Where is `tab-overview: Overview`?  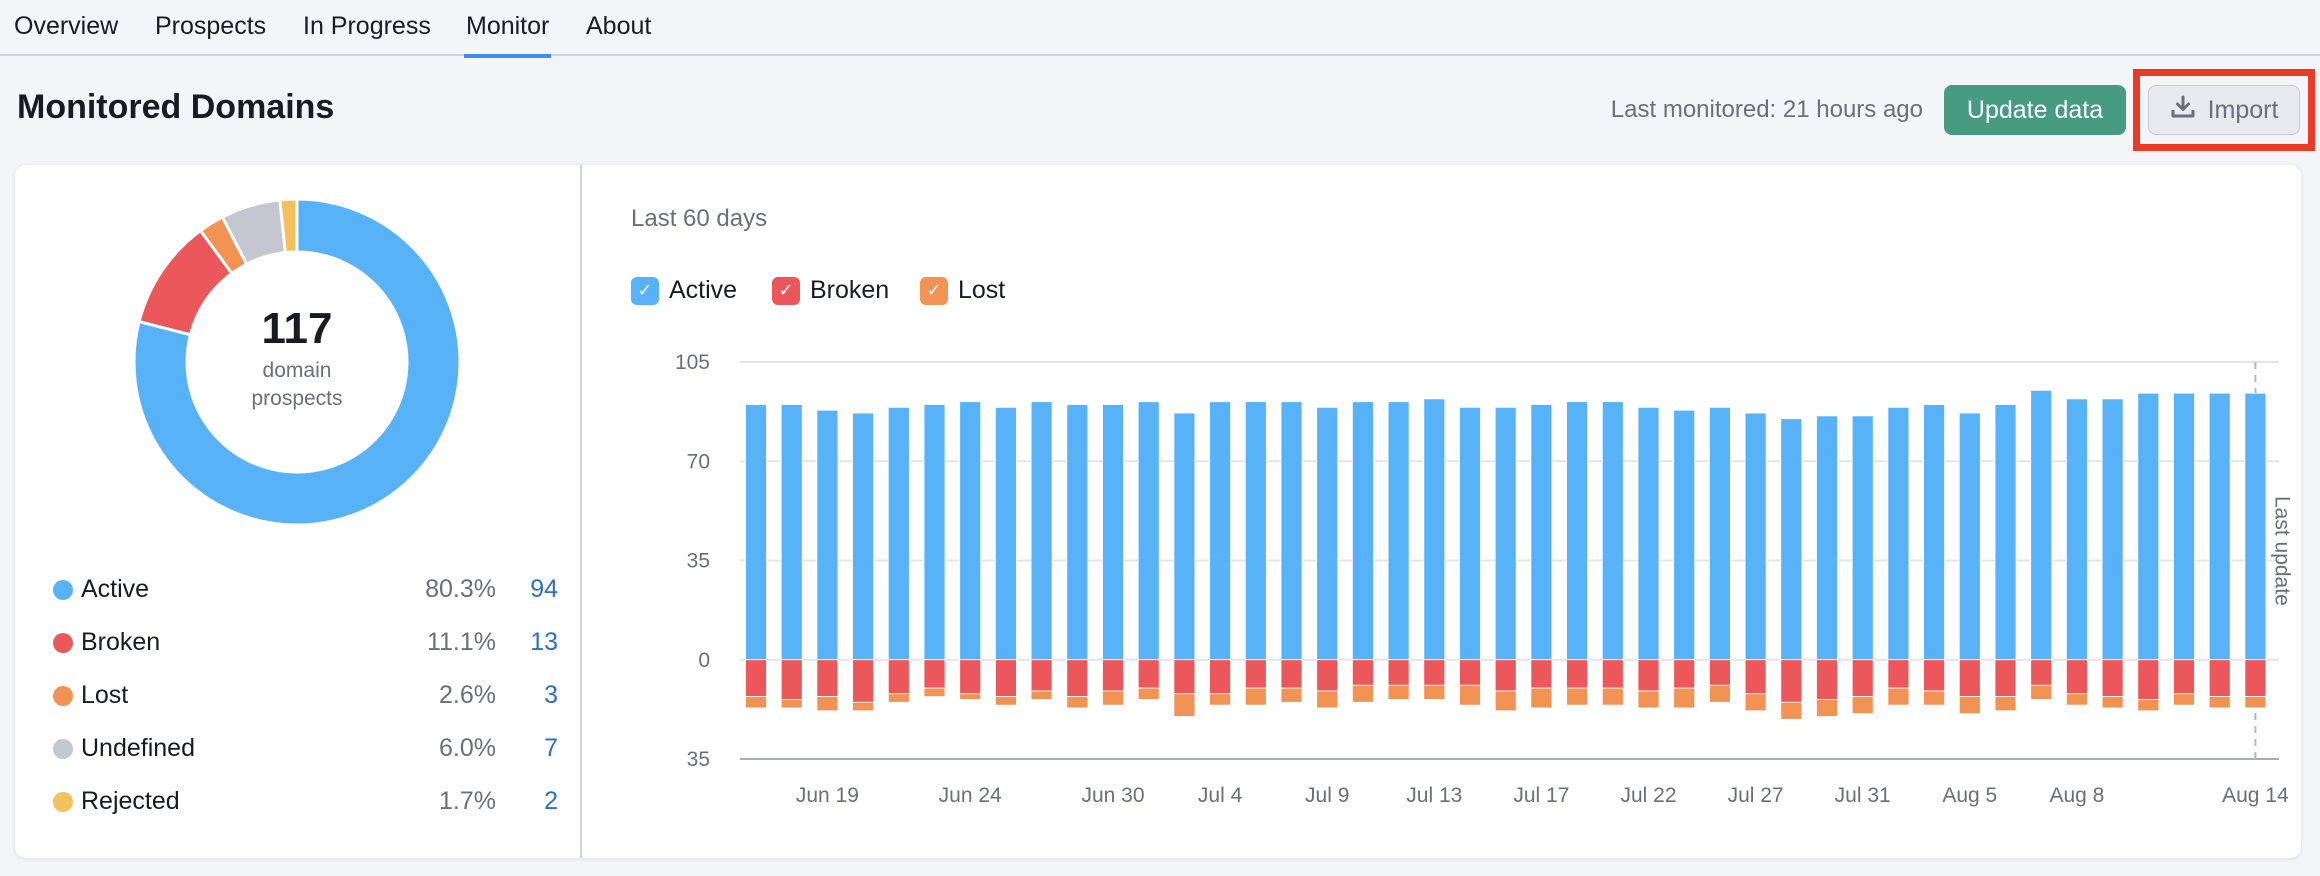
tab-overview: Overview is located at coordinates (66, 34).